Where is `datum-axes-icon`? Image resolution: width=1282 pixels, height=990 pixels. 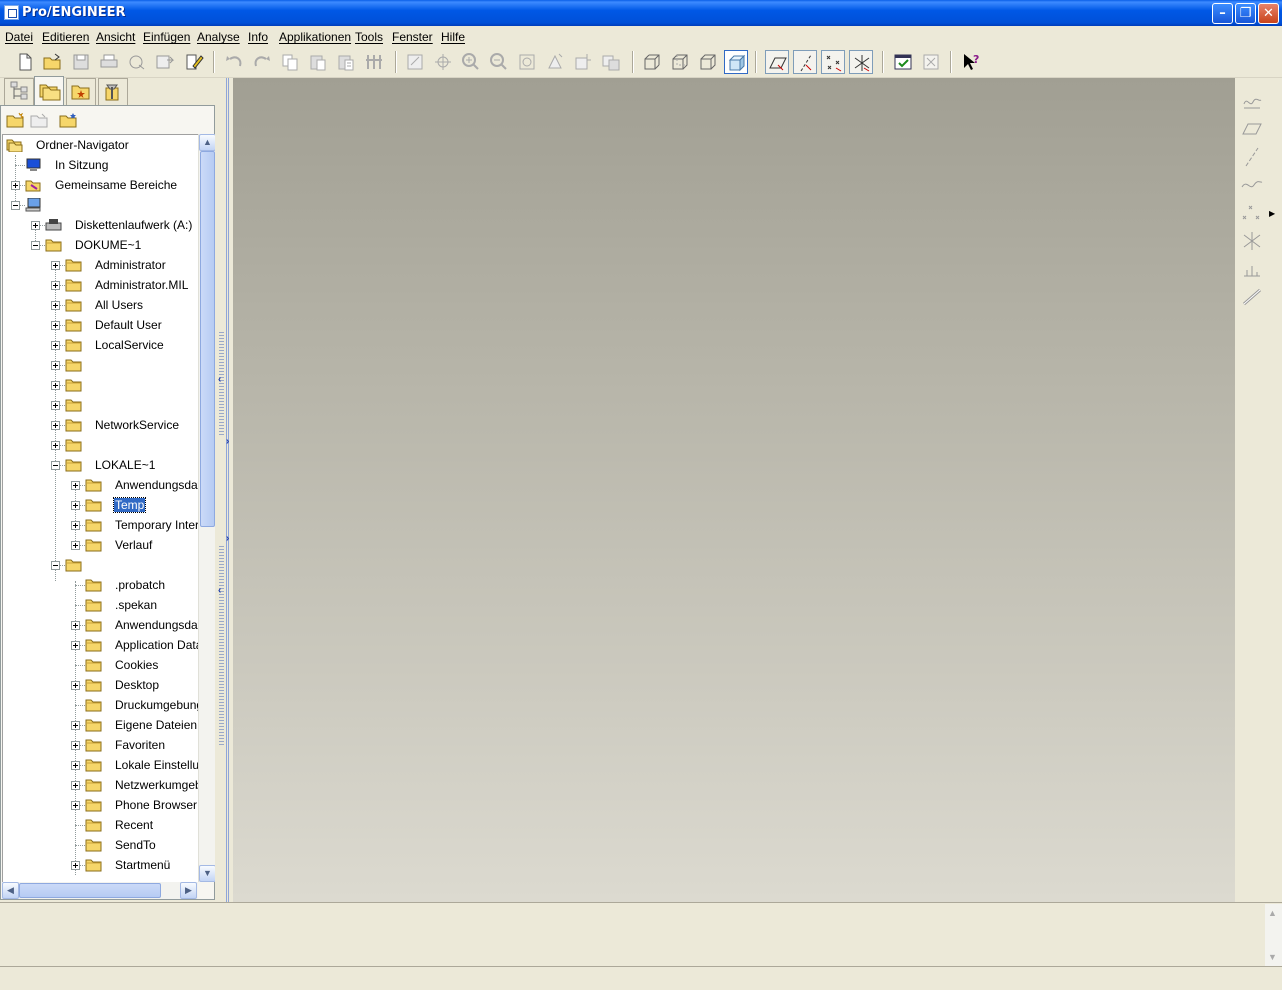 datum-axes-icon is located at coordinates (805, 62).